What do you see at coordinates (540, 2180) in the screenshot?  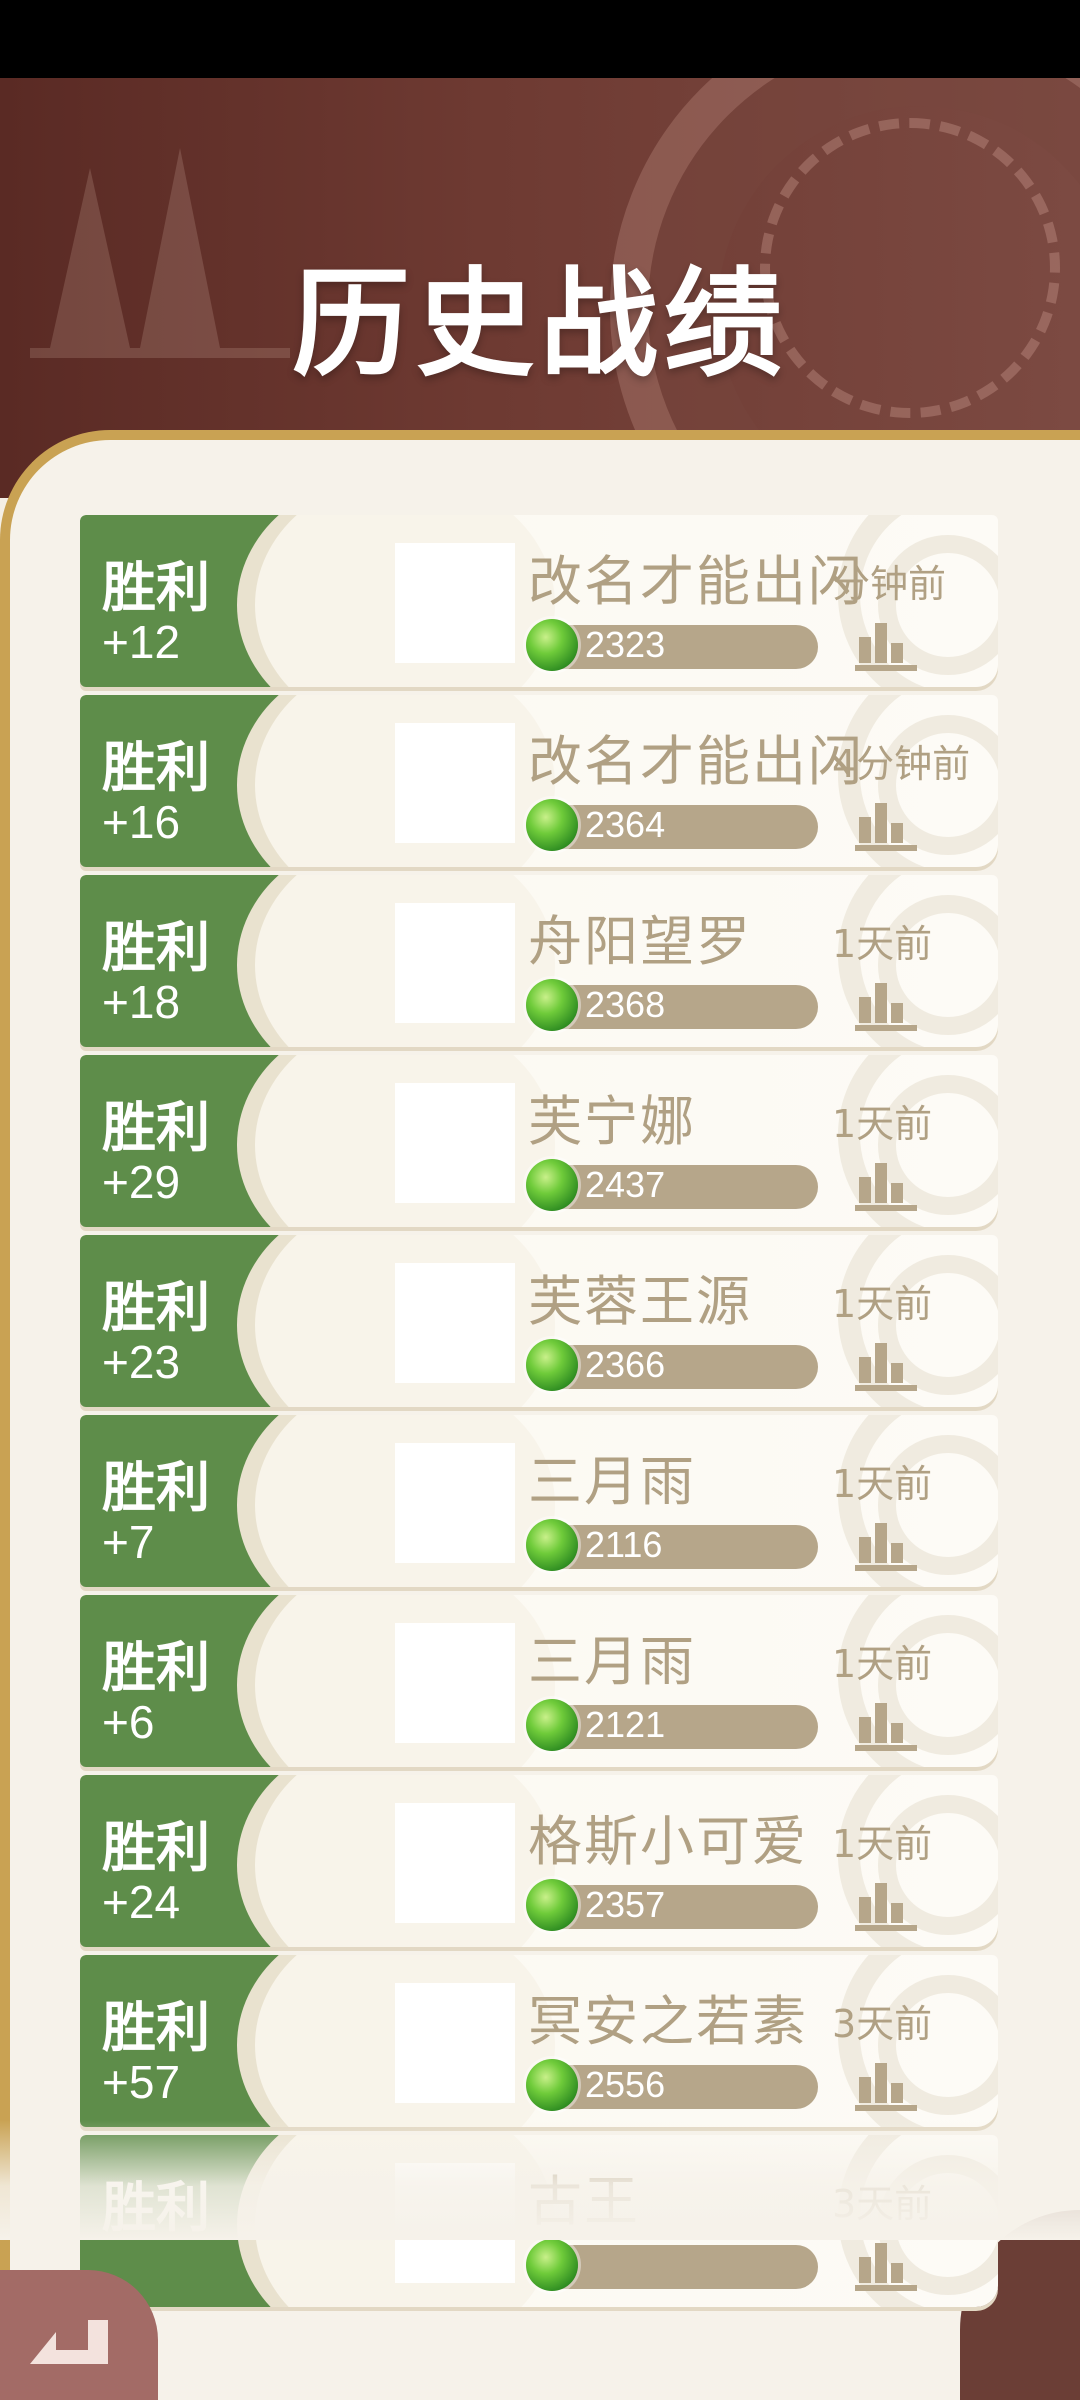 I see `list-fade-overlay` at bounding box center [540, 2180].